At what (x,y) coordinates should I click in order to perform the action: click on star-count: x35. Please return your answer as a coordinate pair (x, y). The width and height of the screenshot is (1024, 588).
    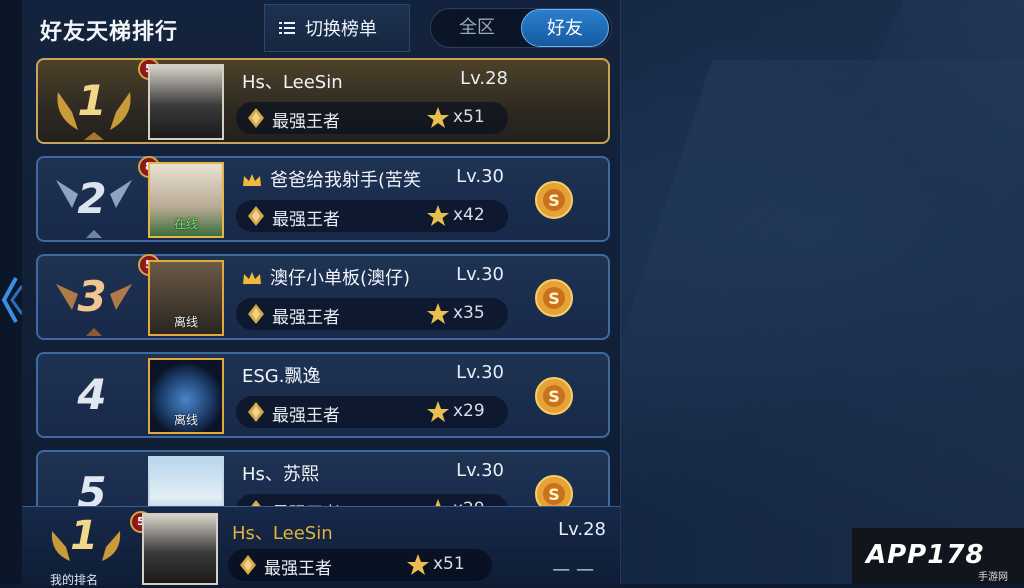
    Looking at the image, I should click on (469, 313).